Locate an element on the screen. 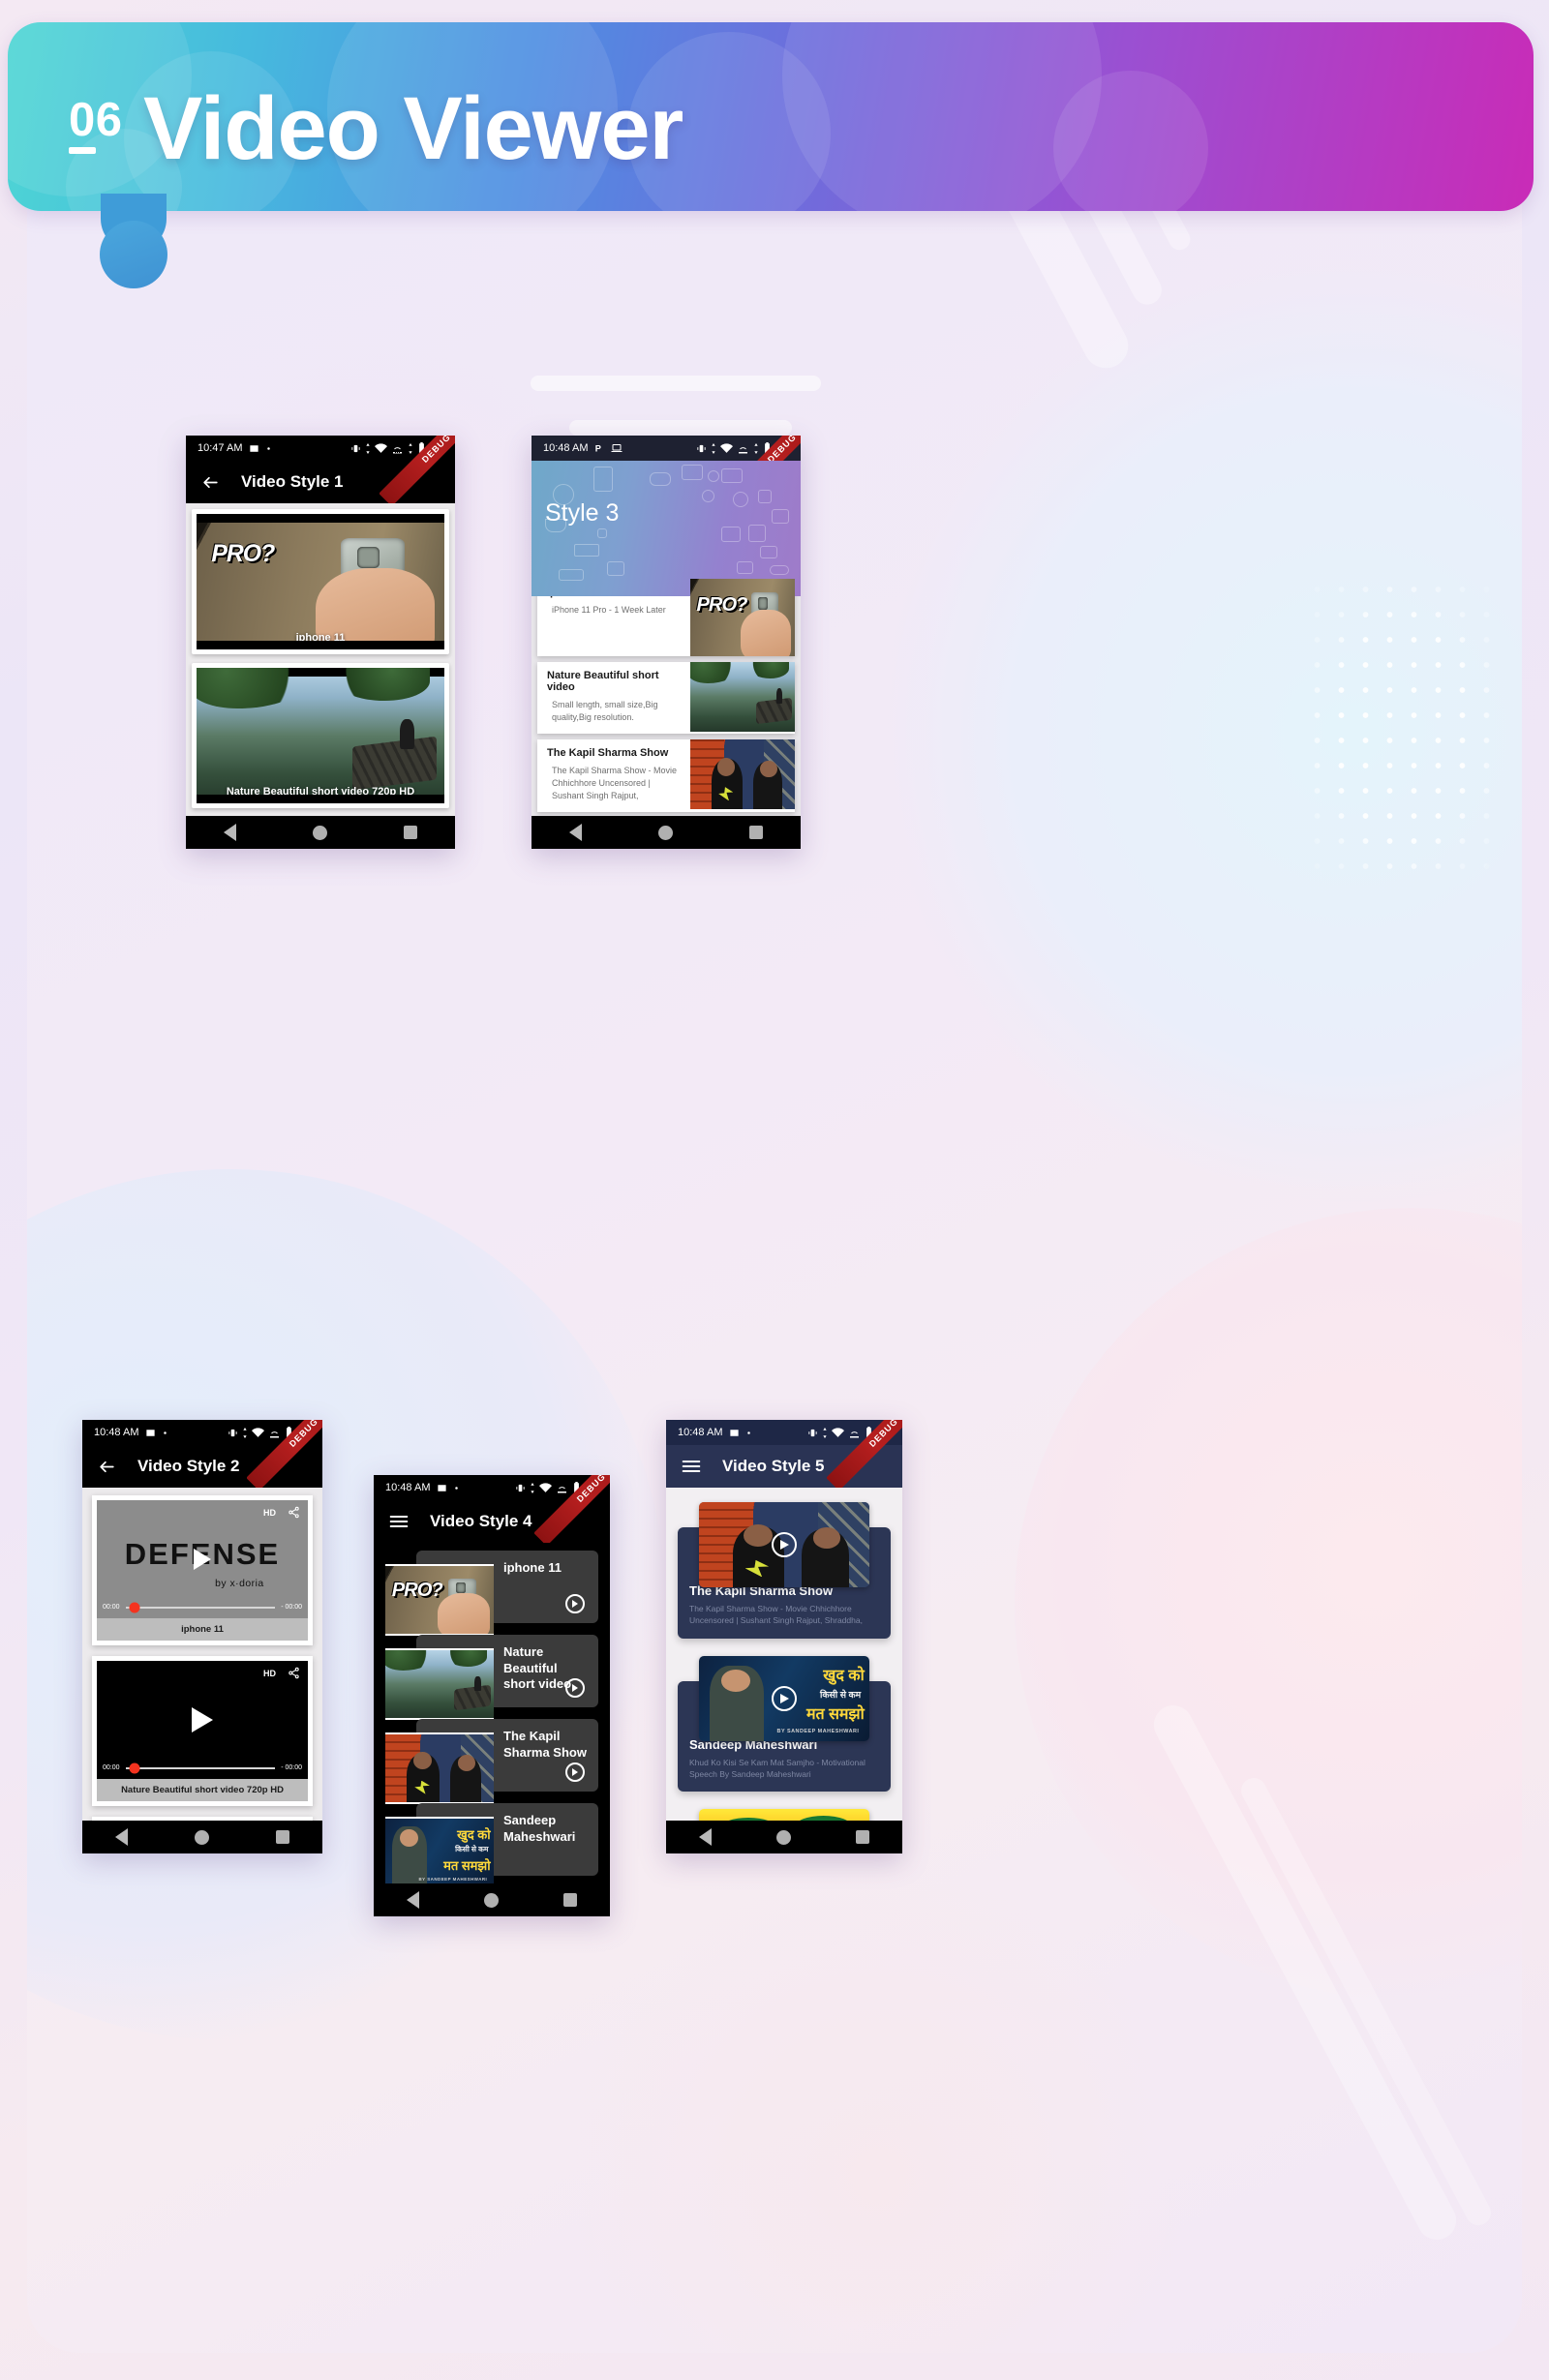  card-icon is located at coordinates (765, 497).